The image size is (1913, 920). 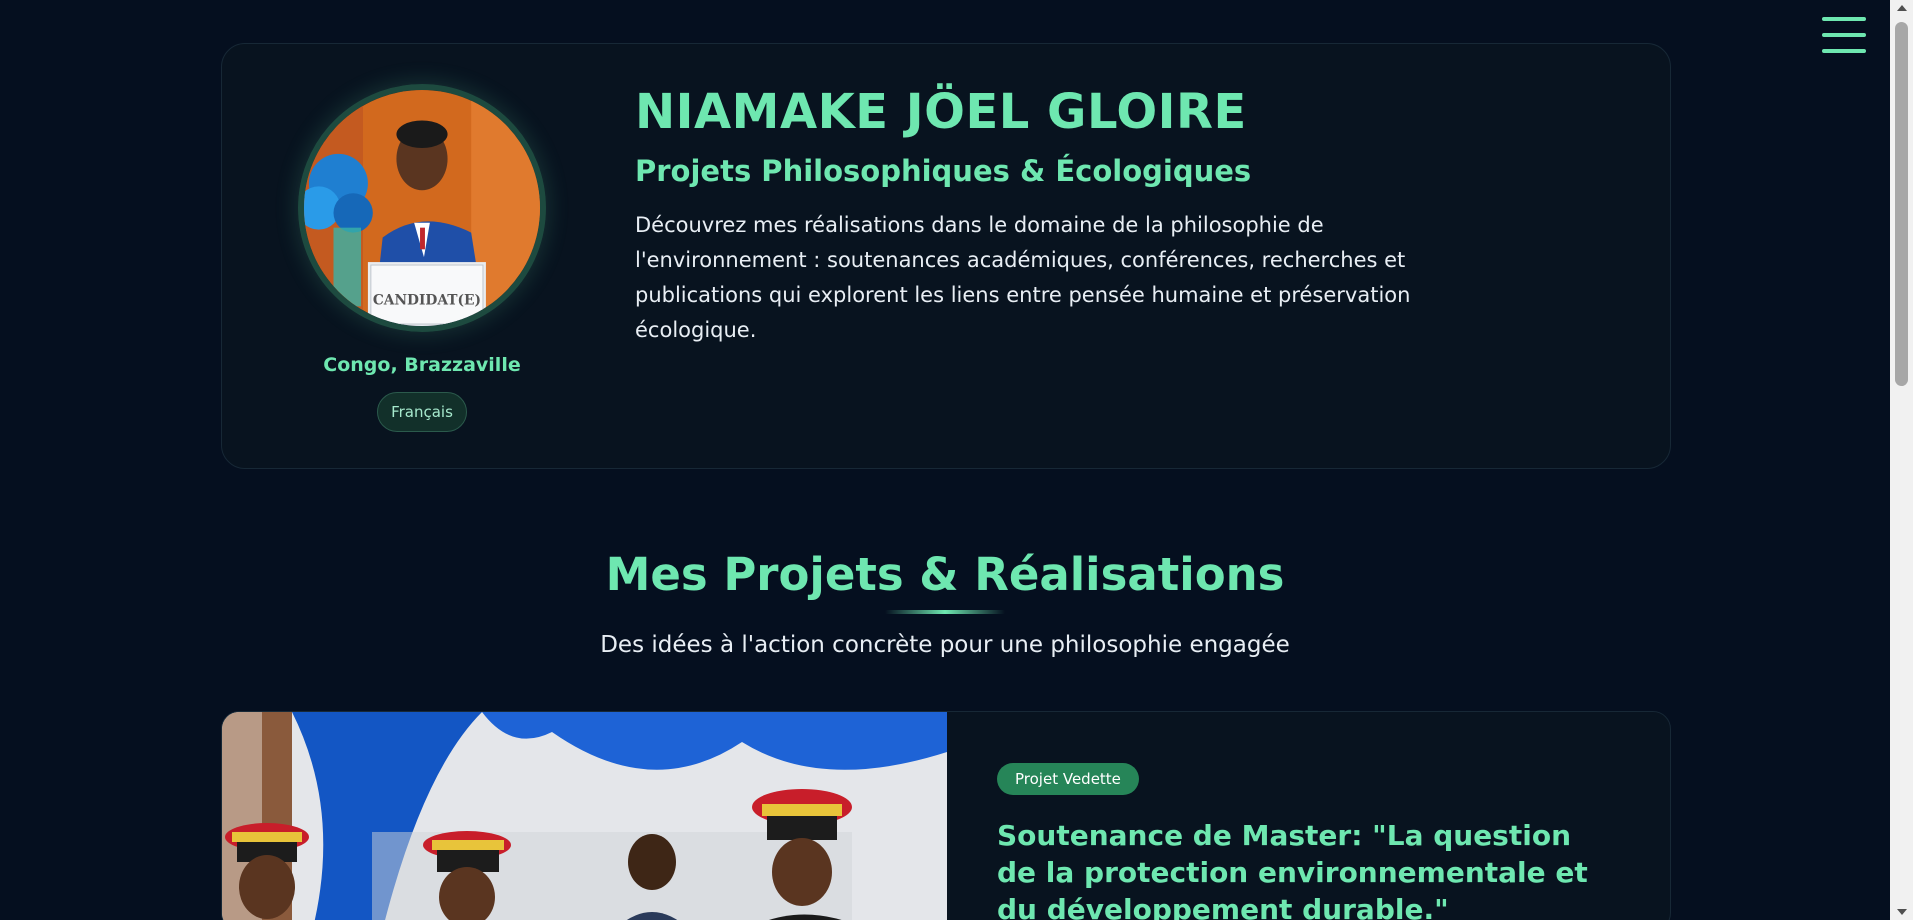 I want to click on profile-role: Projets Philosophiques & Écologiques, so click(x=943, y=171).